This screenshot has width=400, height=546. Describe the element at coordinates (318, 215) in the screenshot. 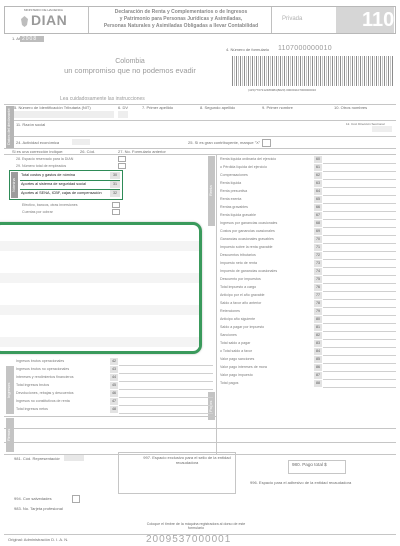

I see `right-row-67-num: 67` at that location.